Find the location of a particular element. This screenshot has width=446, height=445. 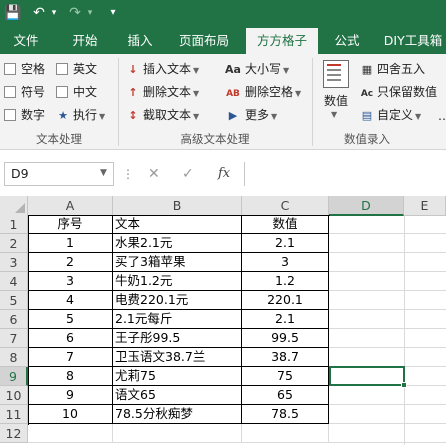

insert-text-button: ↓ 插入文本 ▼ is located at coordinates (162, 69).